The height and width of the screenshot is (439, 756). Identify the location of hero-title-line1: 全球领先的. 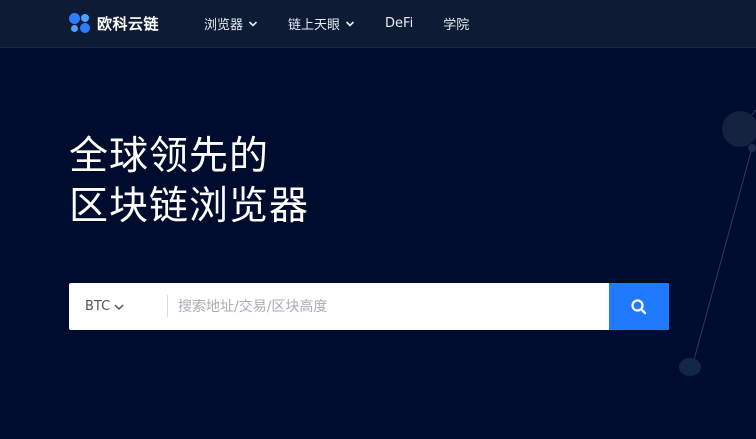
(169, 156).